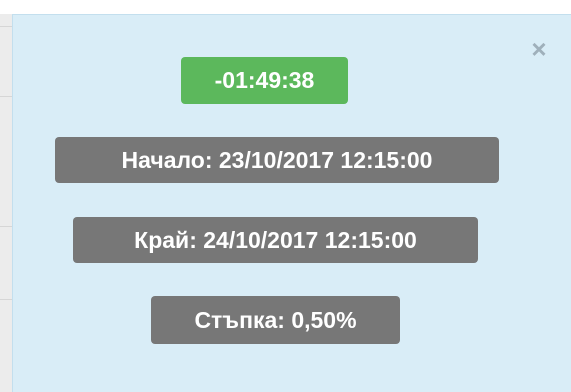 This screenshot has width=571, height=392. What do you see at coordinates (275, 320) in the screenshot?
I see `step-percentage-badge: Стъпка: 0,50%` at bounding box center [275, 320].